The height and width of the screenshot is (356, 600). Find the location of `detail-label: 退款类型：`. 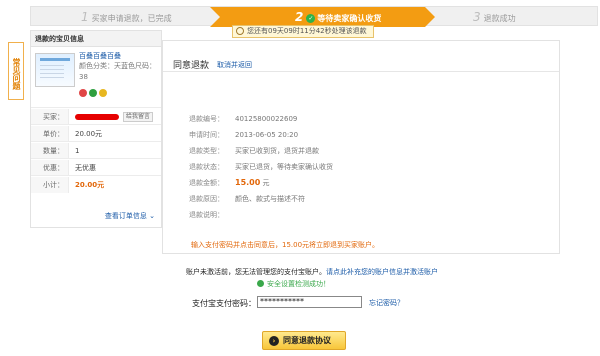

detail-label: 退款类型： is located at coordinates (206, 151).